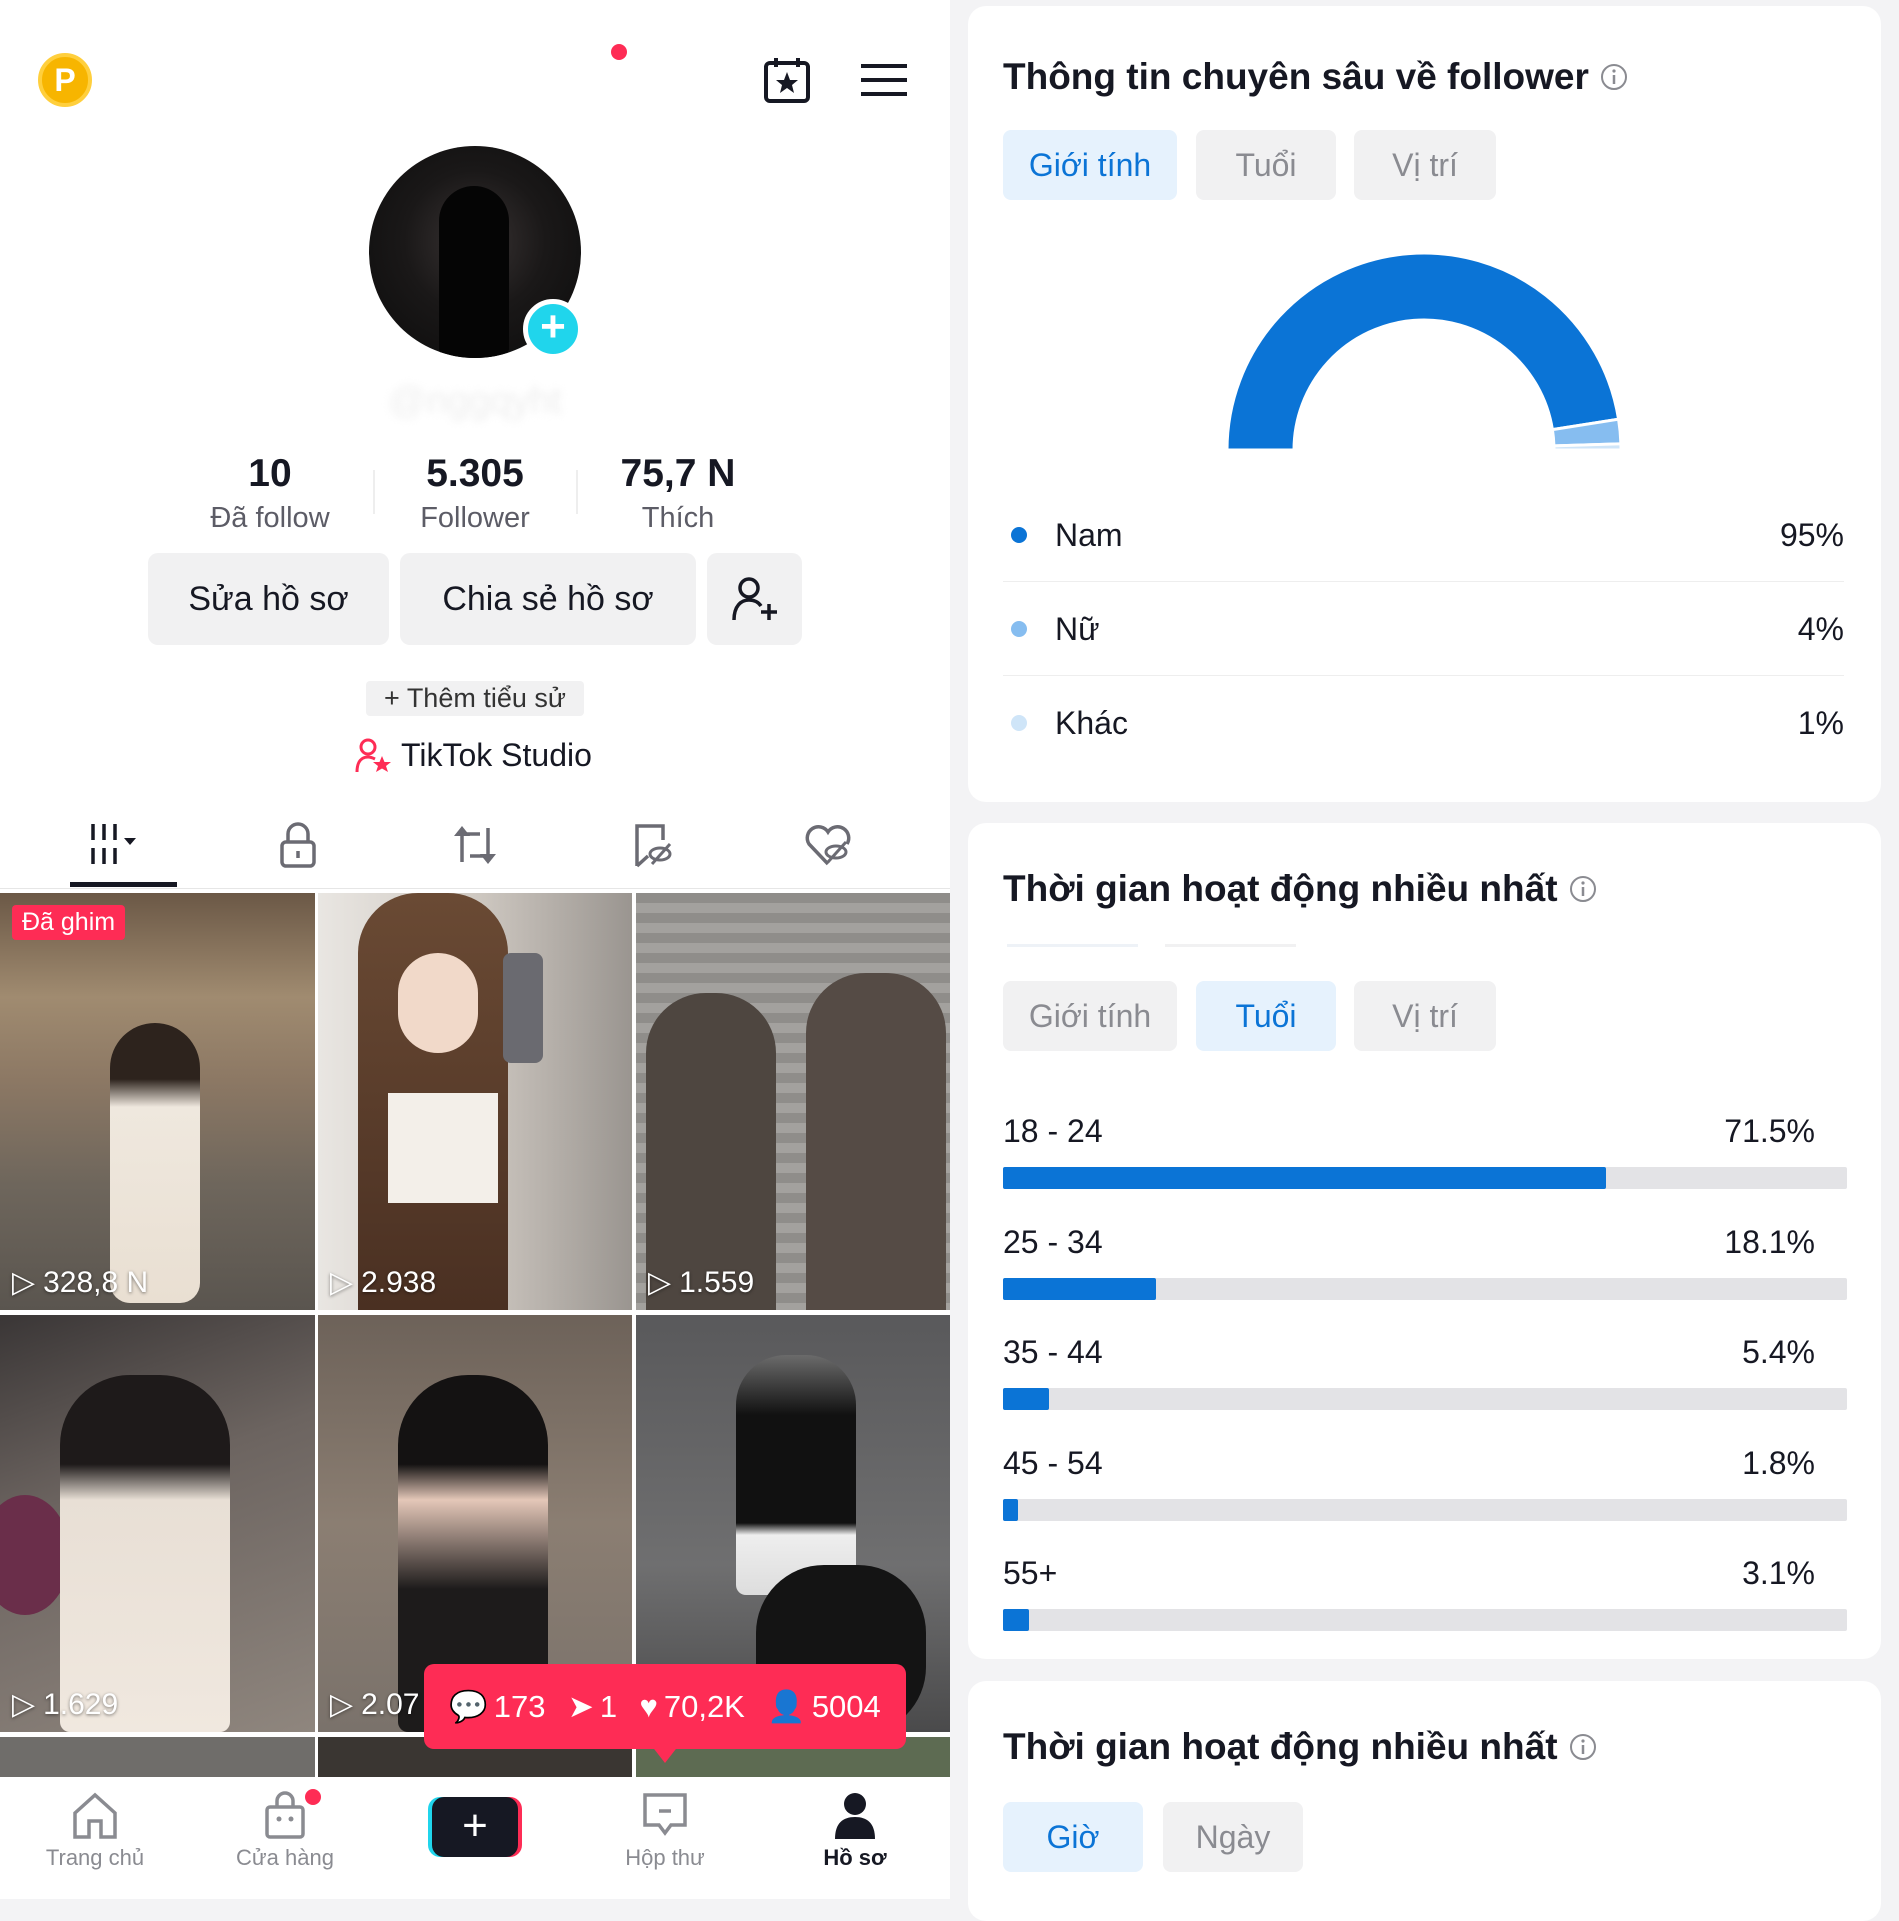  What do you see at coordinates (1778, 1462) in the screenshot?
I see `age-percent: 1.8%` at bounding box center [1778, 1462].